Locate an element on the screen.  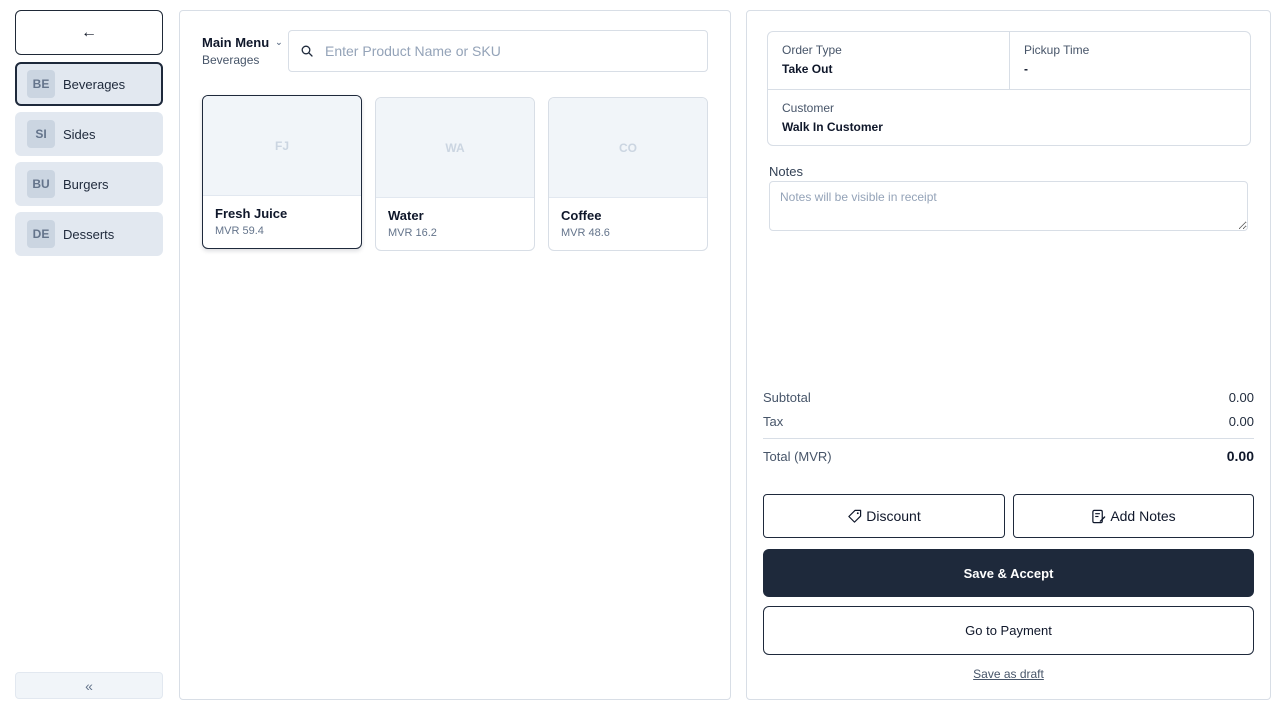
category-label: Beverages is located at coordinates (94, 84).